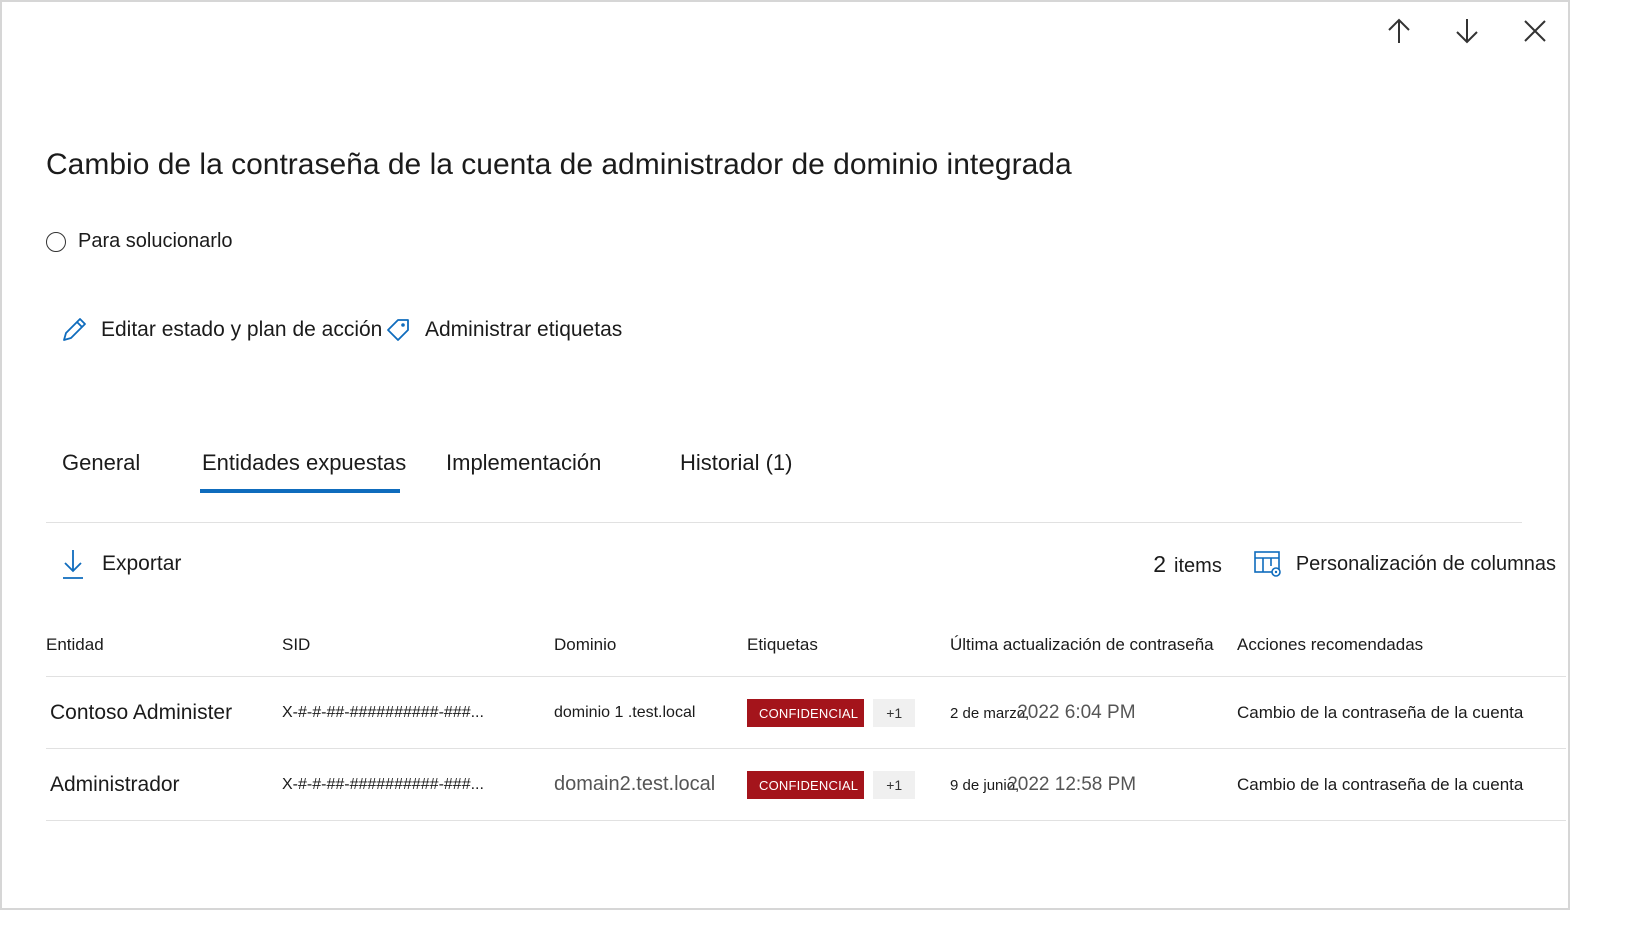 This screenshot has width=1628, height=943. I want to click on cell-last-update: 9 de junio,2022 12:58 PM, so click(1093, 784).